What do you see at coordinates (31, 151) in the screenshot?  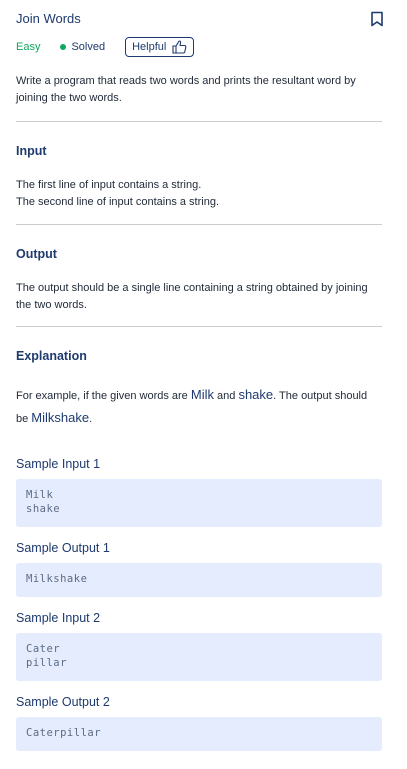 I see `input-heading: Input` at bounding box center [31, 151].